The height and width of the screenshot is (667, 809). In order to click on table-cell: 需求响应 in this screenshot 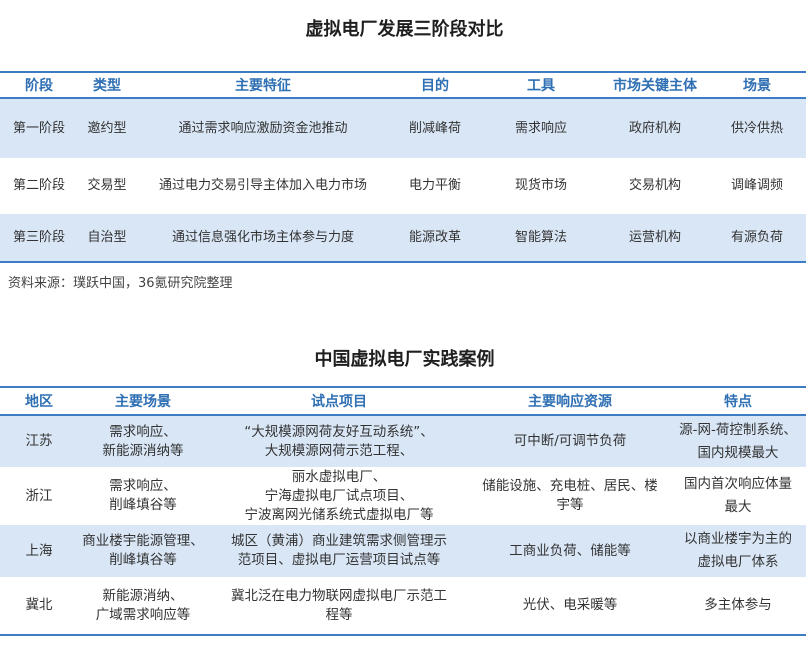, I will do `click(540, 128)`.